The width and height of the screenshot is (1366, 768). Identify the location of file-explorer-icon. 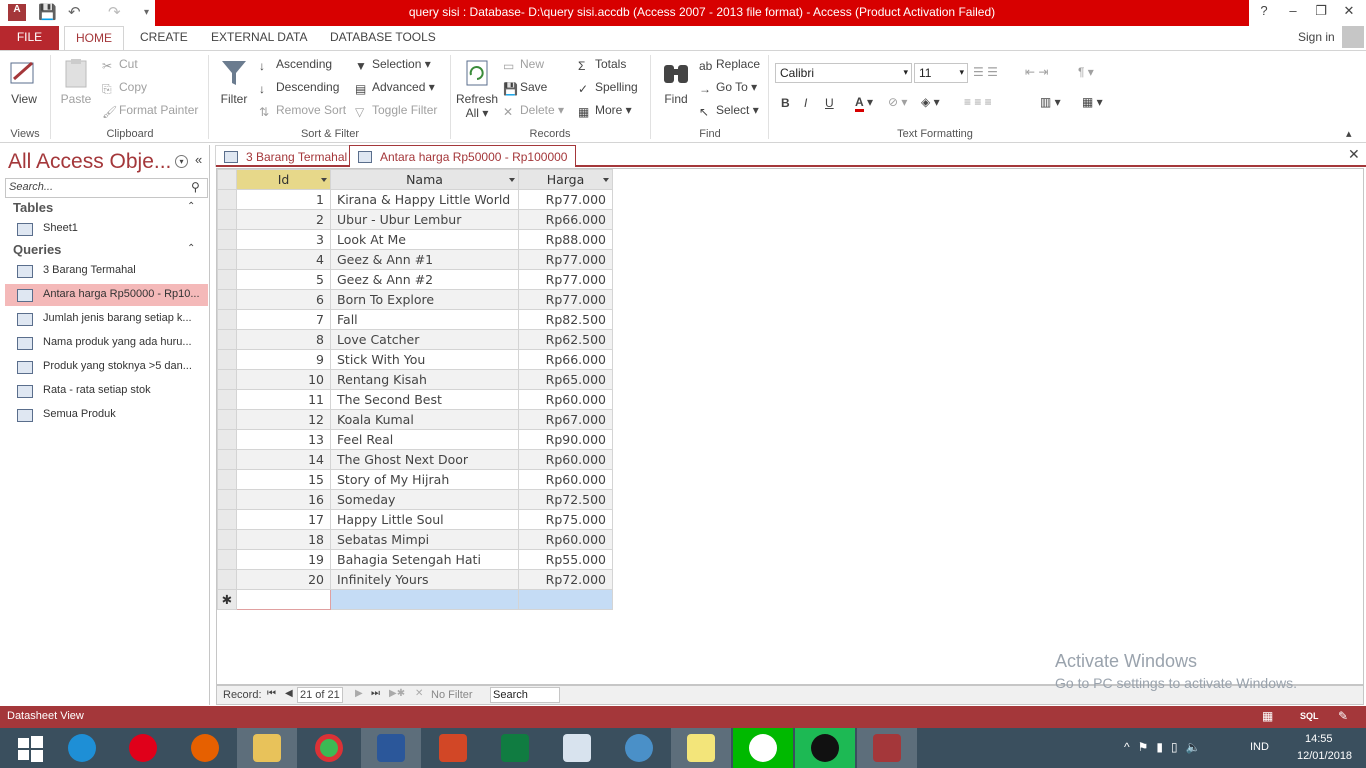
(267, 748).